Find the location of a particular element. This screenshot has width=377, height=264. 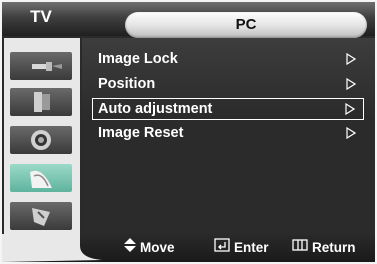

menu-item-label: Position is located at coordinates (127, 84).